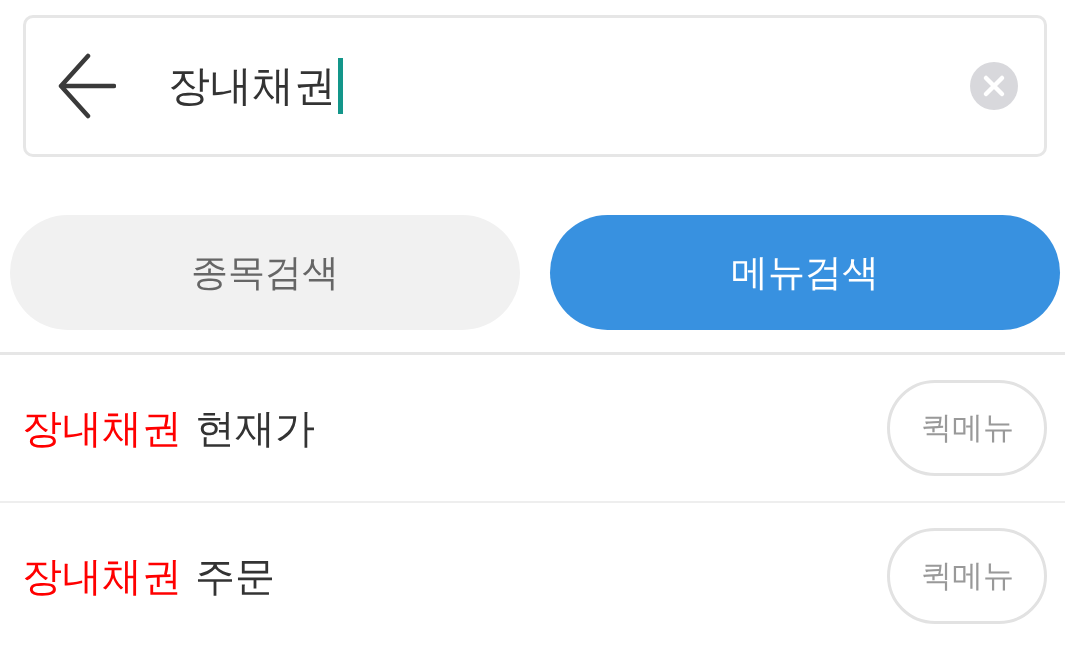 The image size is (1065, 645). I want to click on search-tab: 종목검색, so click(265, 272).